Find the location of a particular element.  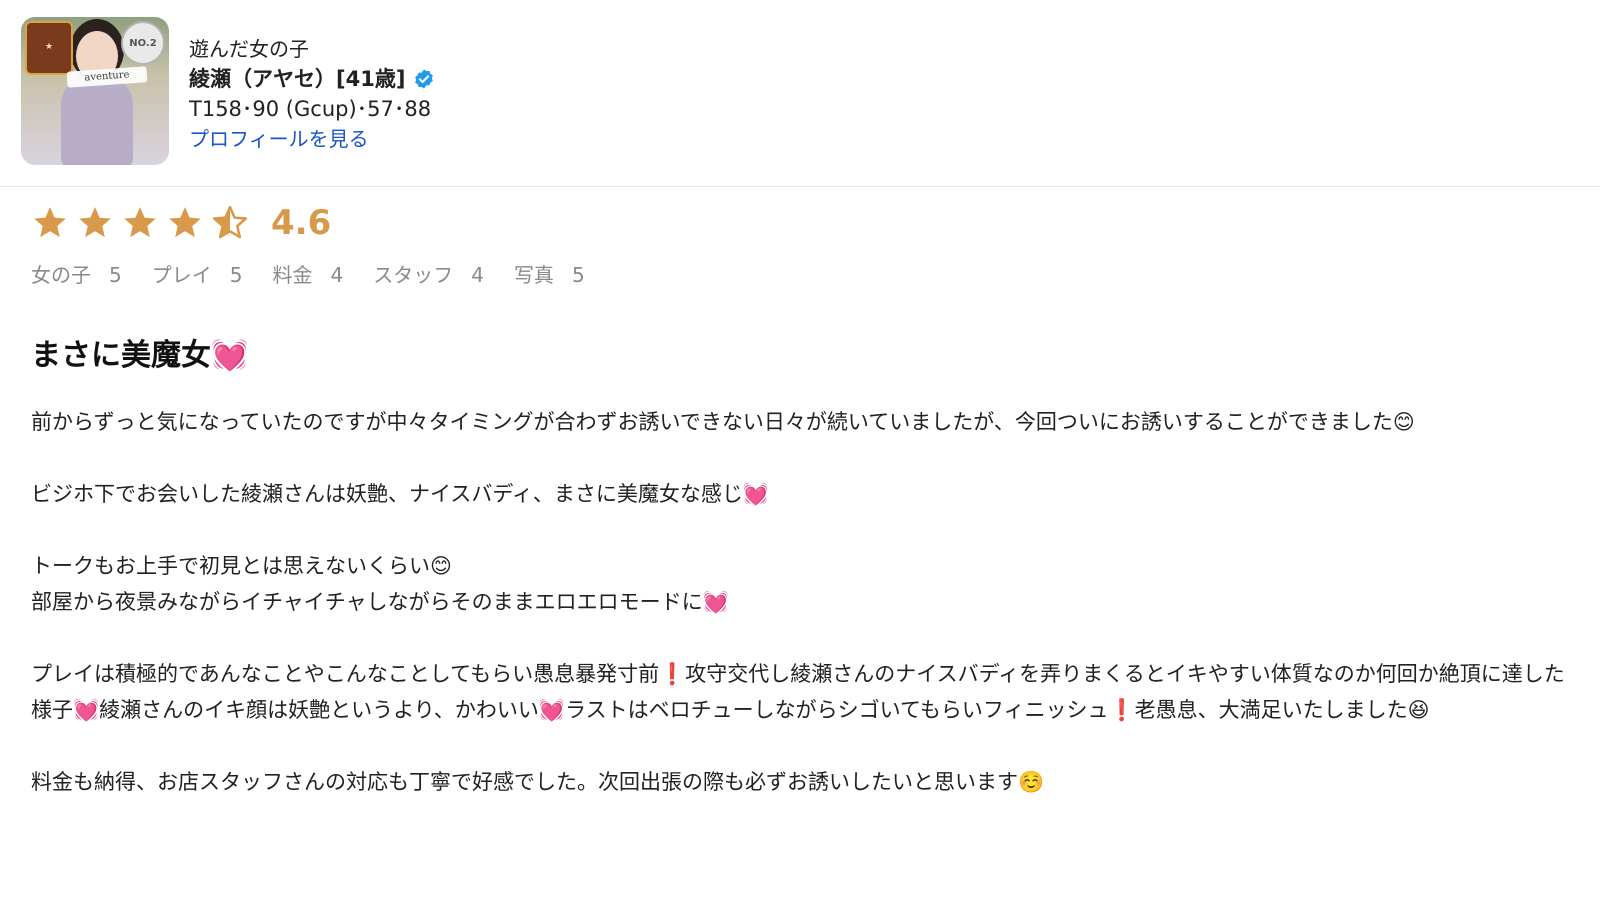

rating-score: 4.6 is located at coordinates (301, 223).